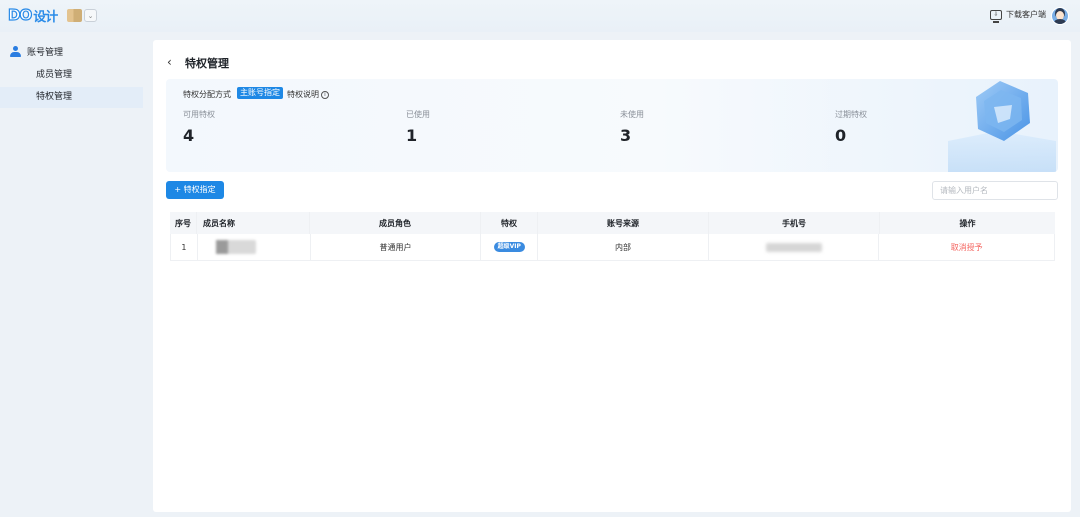  Describe the element at coordinates (184, 247) in the screenshot. I see `row-index: 1` at that location.